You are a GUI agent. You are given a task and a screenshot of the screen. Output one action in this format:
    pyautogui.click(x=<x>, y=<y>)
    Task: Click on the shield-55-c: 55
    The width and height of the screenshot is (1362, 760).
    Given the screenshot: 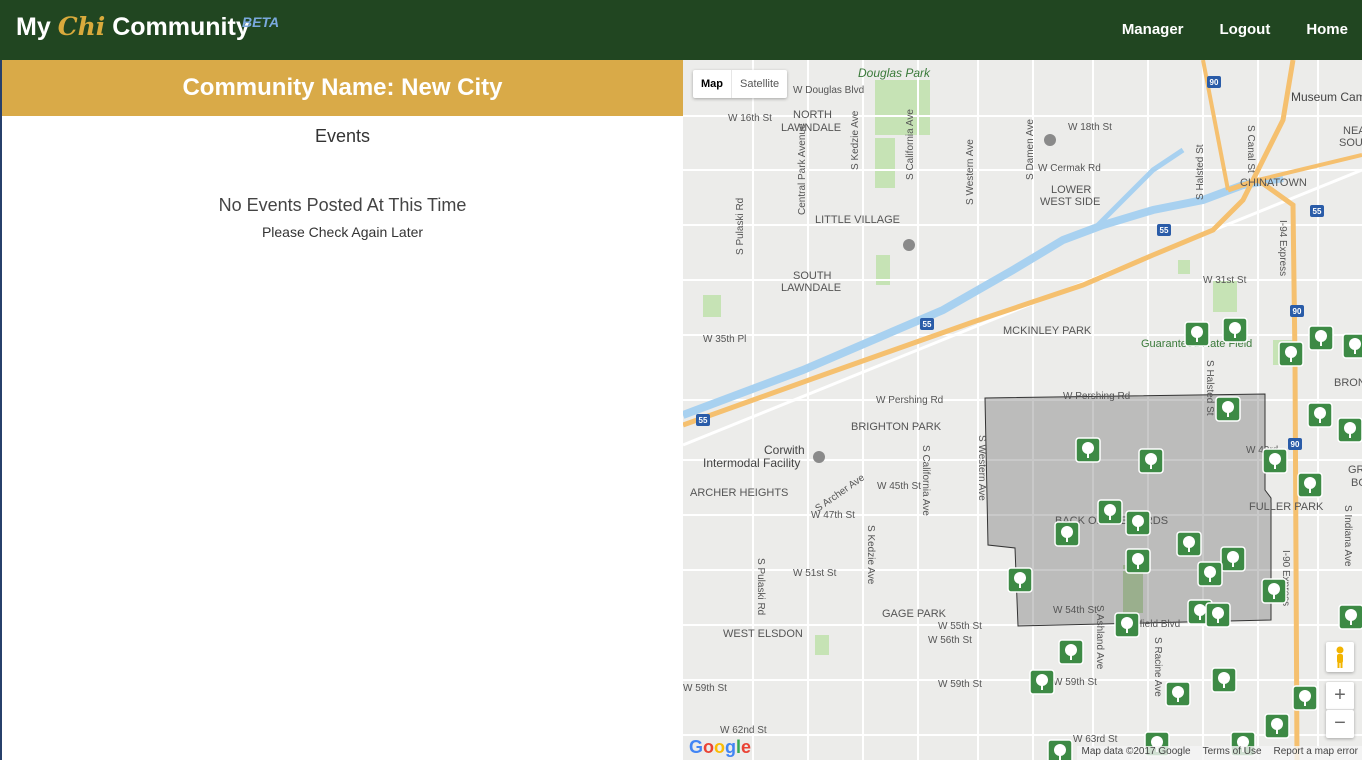 What is the action you would take?
    pyautogui.click(x=927, y=324)
    